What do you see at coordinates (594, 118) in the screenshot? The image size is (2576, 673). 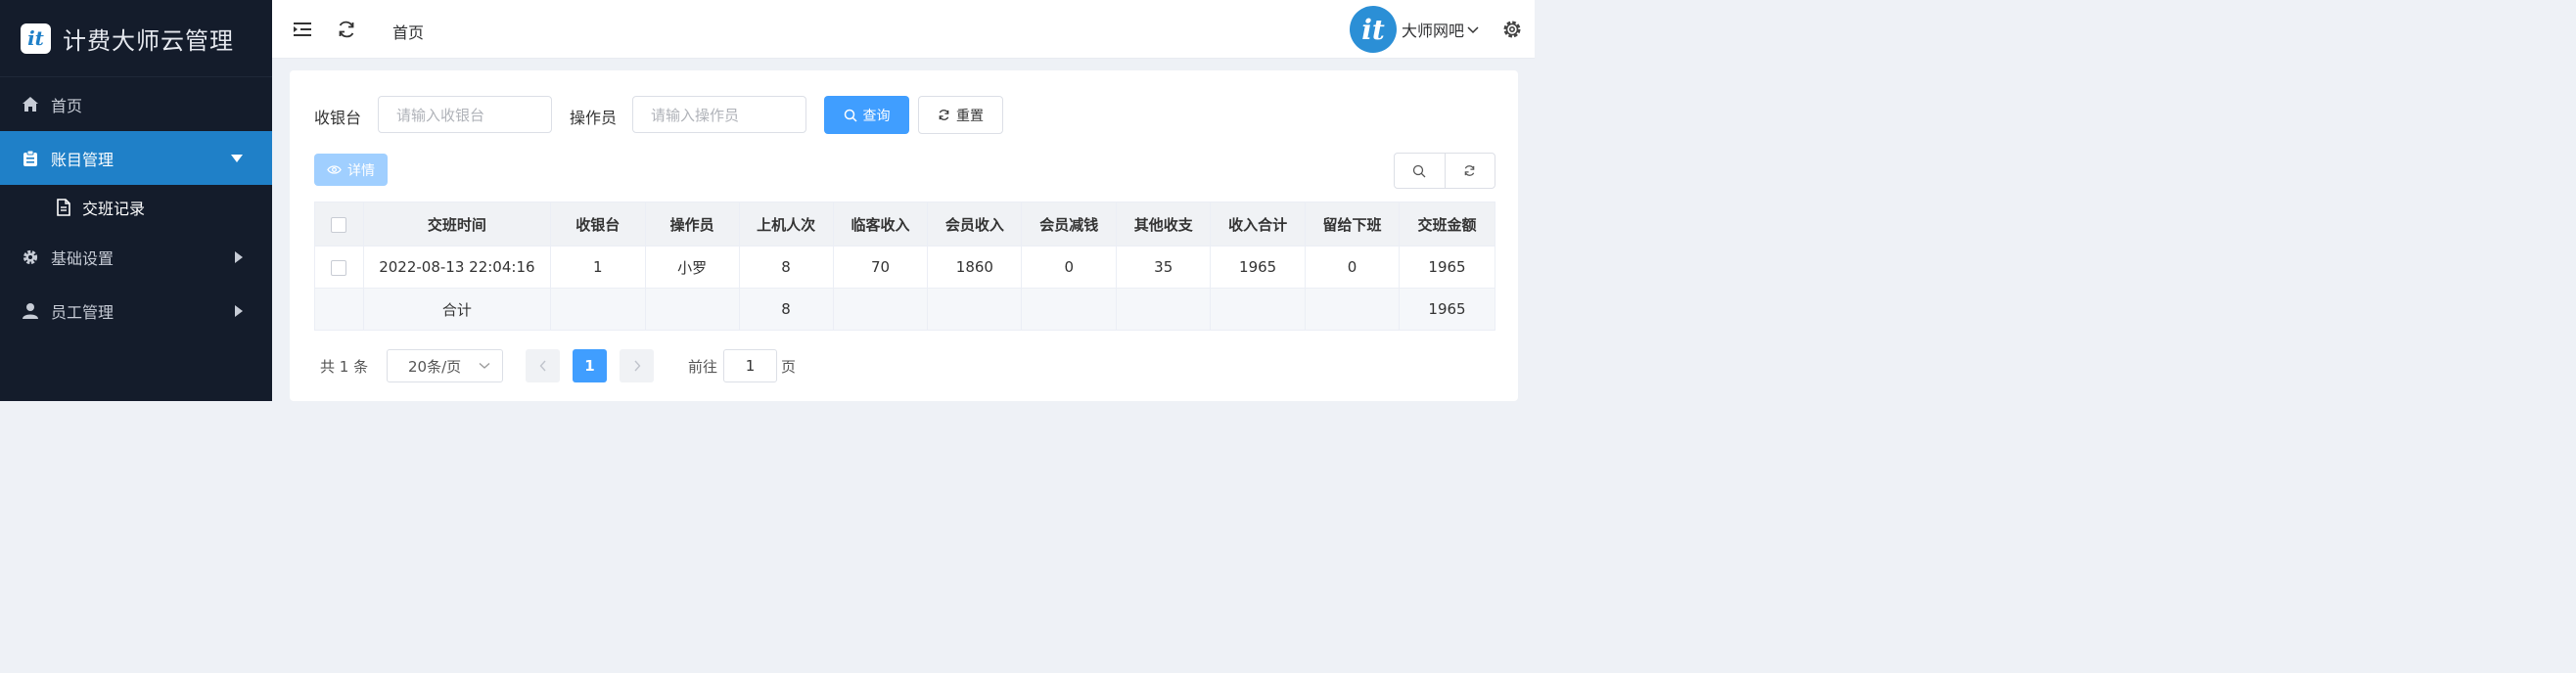 I see `operator-label: 操作员` at bounding box center [594, 118].